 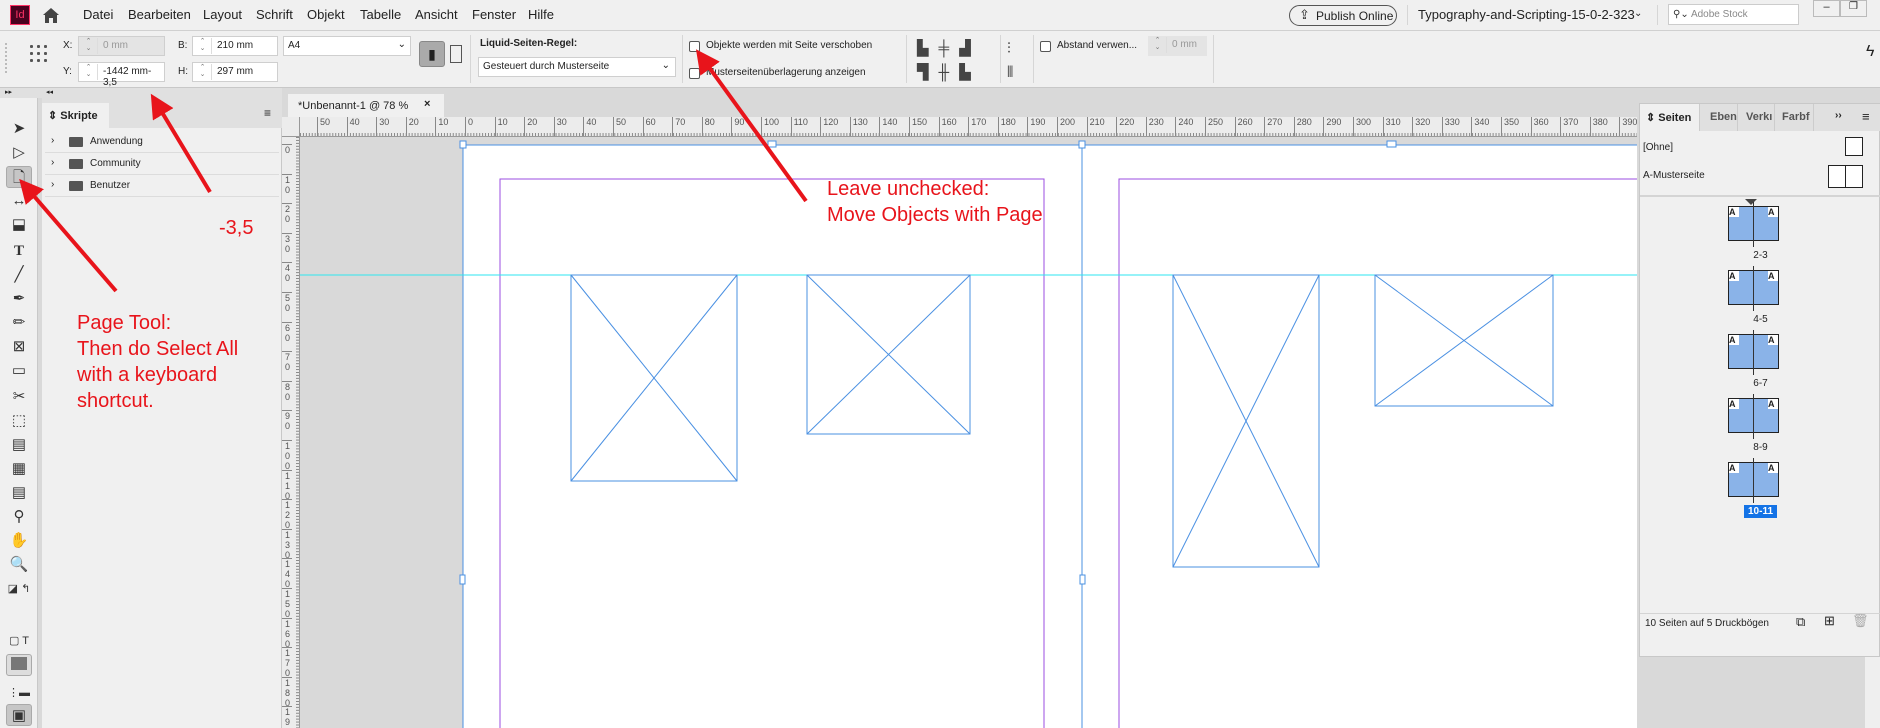 What do you see at coordinates (751, 126) in the screenshot?
I see `arrow-to-checkbox` at bounding box center [751, 126].